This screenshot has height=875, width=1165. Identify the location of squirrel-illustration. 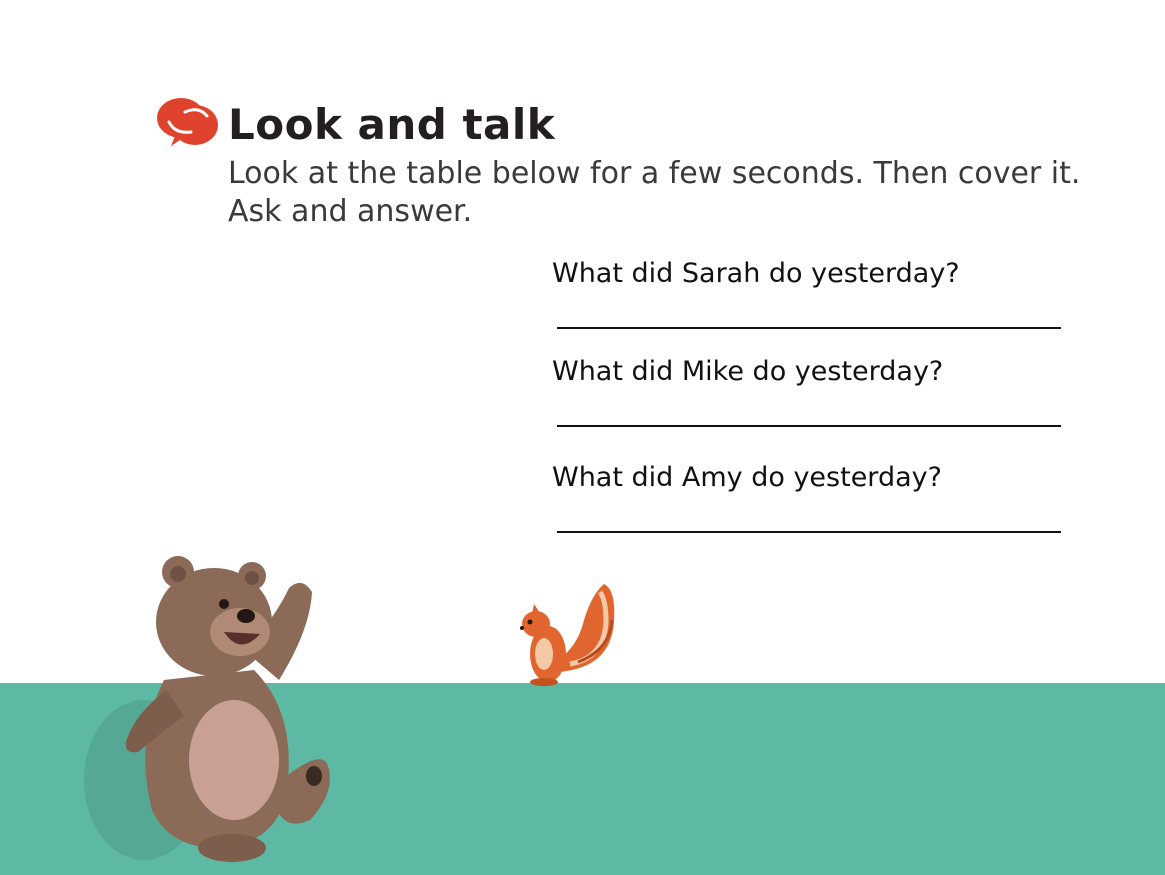
(567, 635).